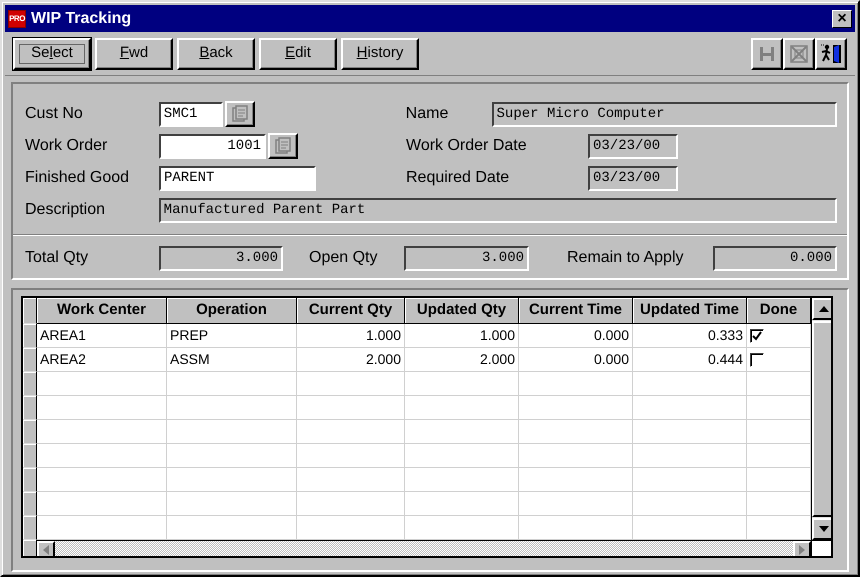 This screenshot has height=577, width=860. What do you see at coordinates (424, 548) in the screenshot?
I see `horizontal-scrollbar` at bounding box center [424, 548].